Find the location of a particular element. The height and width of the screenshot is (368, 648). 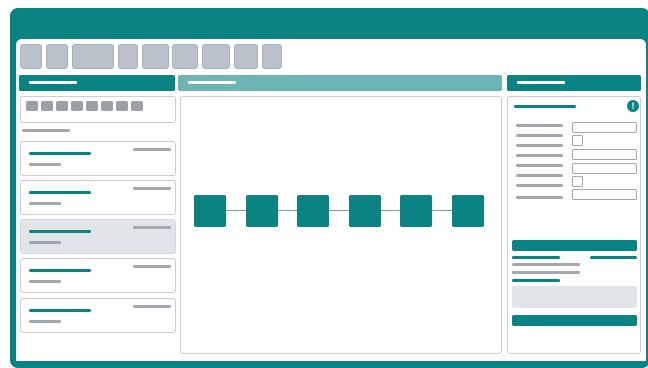

properties-title is located at coordinates (545, 106).